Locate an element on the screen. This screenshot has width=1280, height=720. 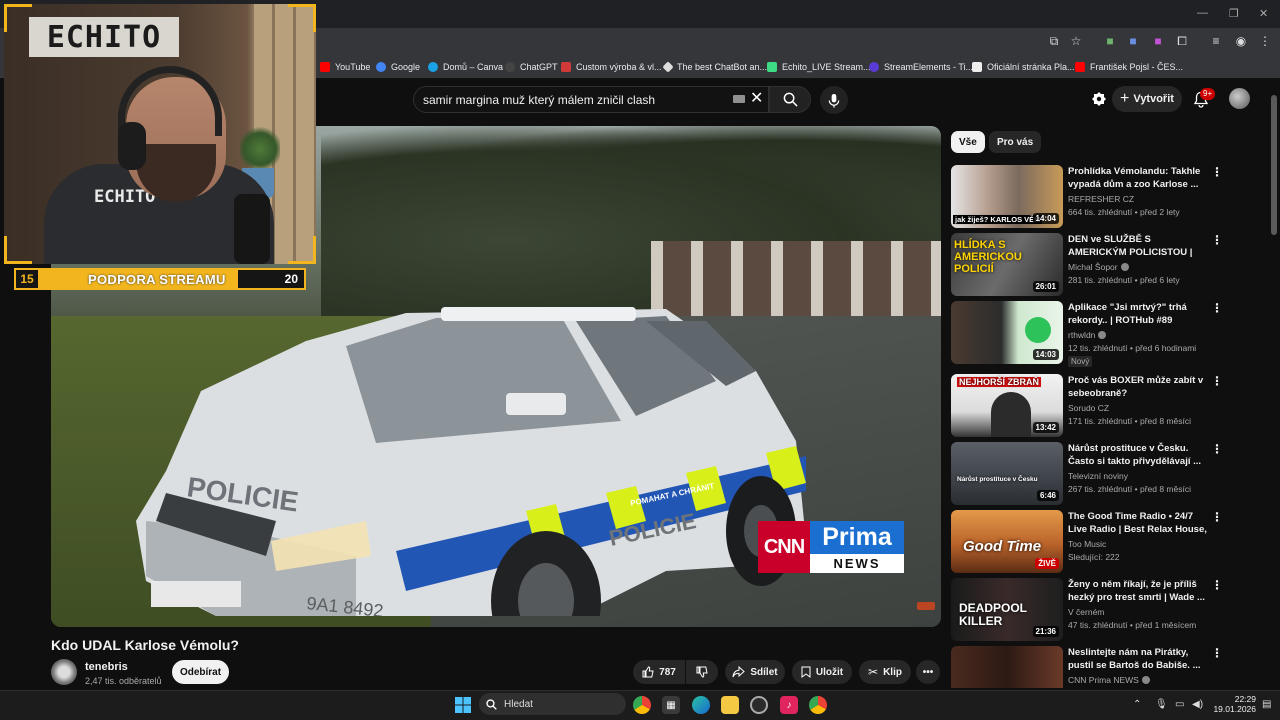
google-favicon-icon is located at coordinates (381, 67).